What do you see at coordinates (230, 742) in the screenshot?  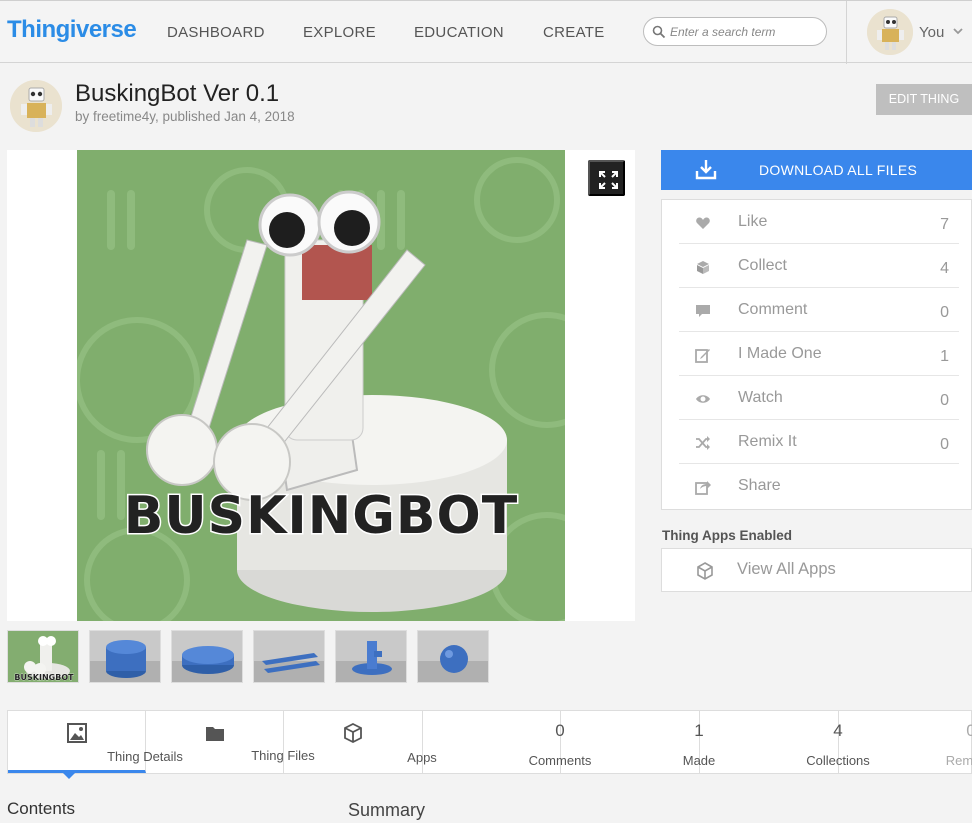 I see `tab-thing-files: Thing Files` at bounding box center [230, 742].